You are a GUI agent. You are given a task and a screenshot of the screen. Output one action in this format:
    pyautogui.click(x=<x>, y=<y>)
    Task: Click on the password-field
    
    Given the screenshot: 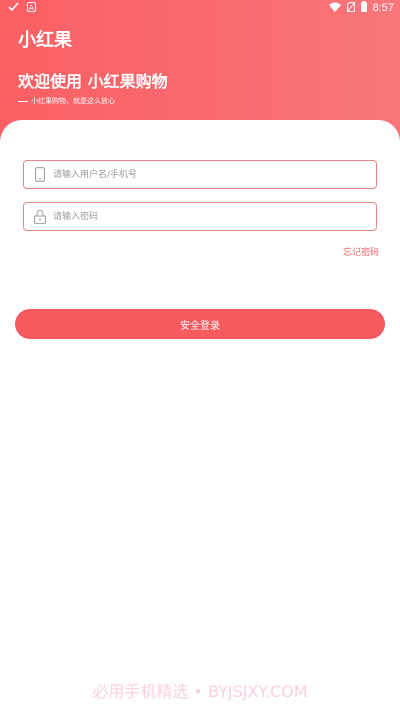 What is the action you would take?
    pyautogui.click(x=200, y=216)
    